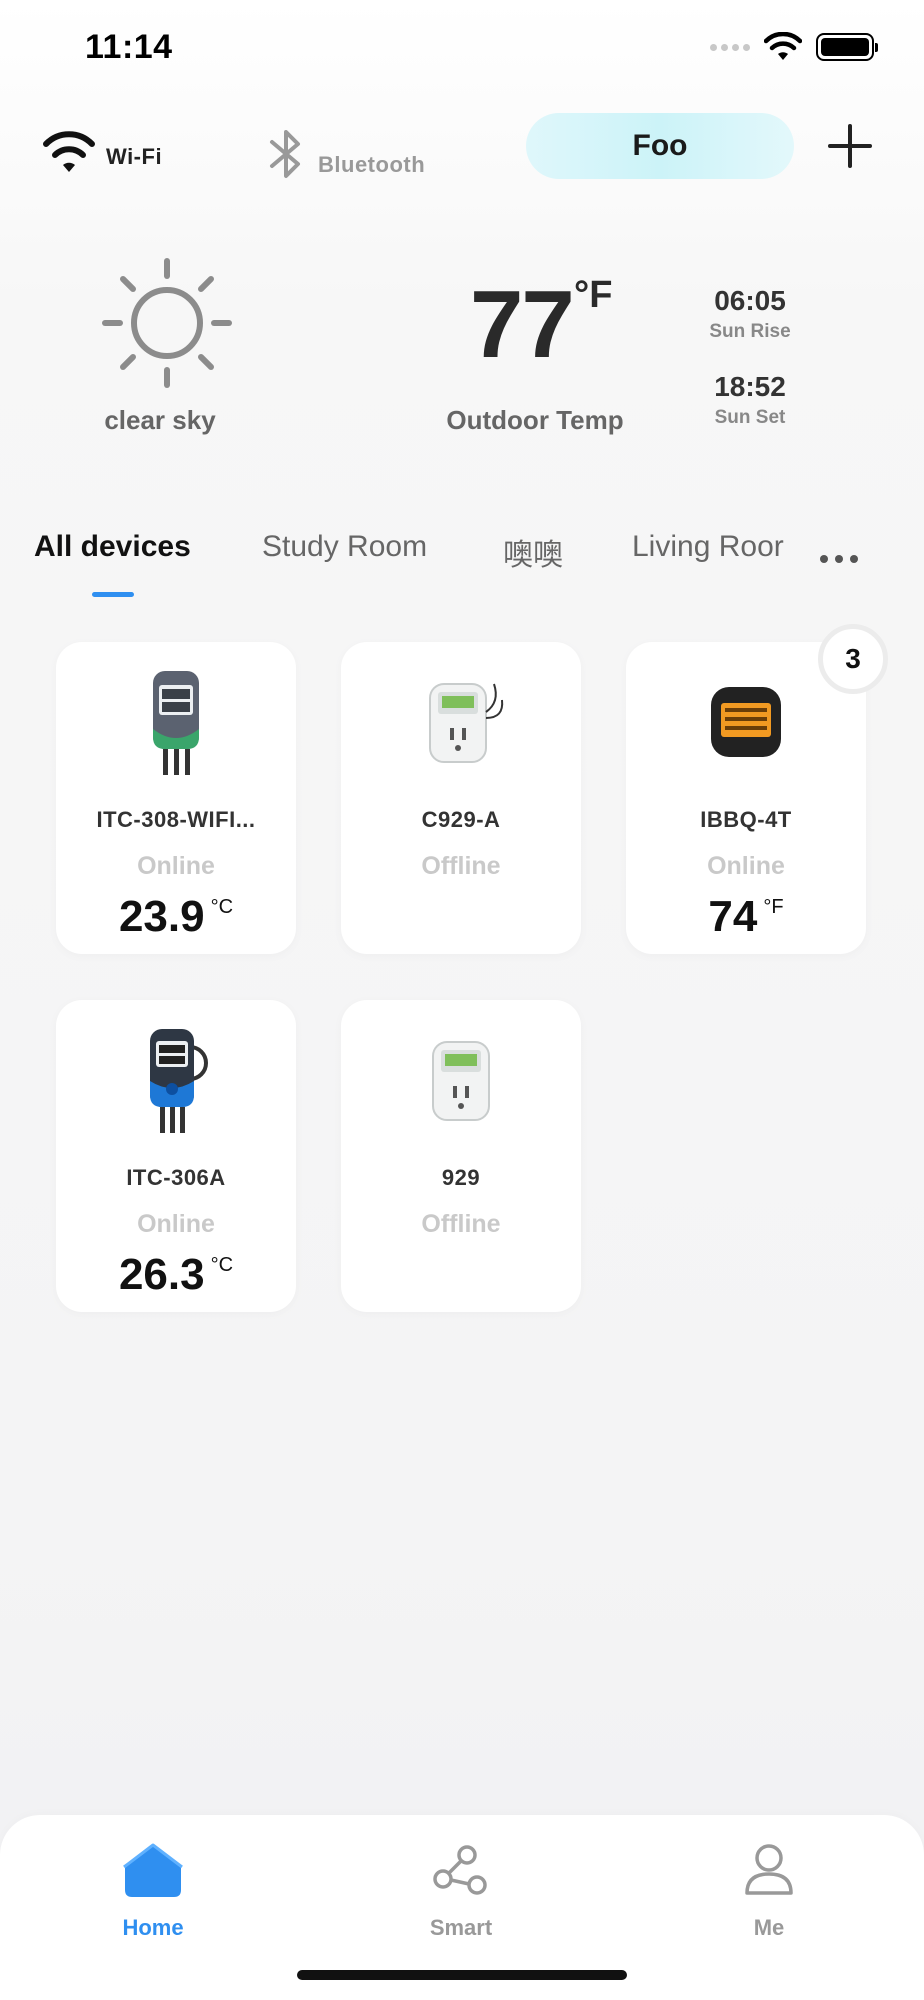 The image size is (924, 2000). I want to click on device-name: ITC-306A, so click(176, 1177).